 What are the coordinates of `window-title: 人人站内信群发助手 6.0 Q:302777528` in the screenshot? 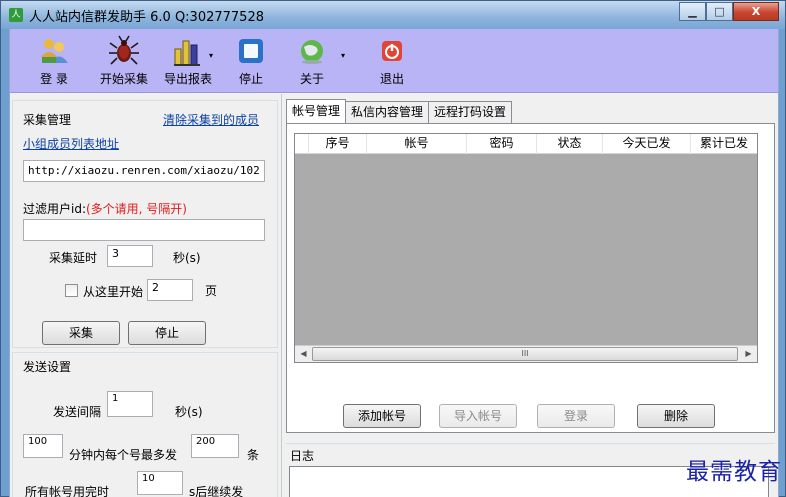 It's located at (146, 17).